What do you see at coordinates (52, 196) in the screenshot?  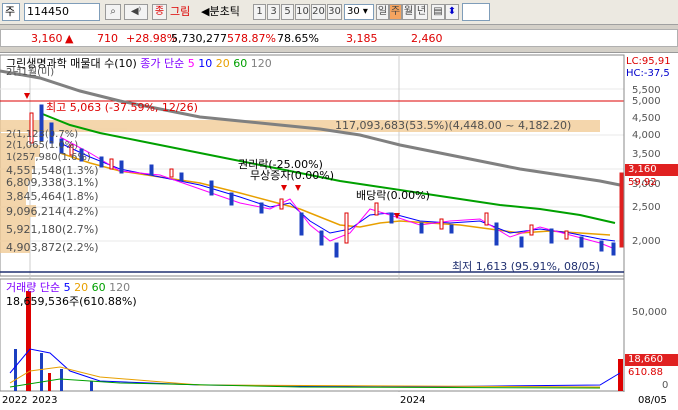 I see `profile-label-3: 3,845,464(1.8%)` at bounding box center [52, 196].